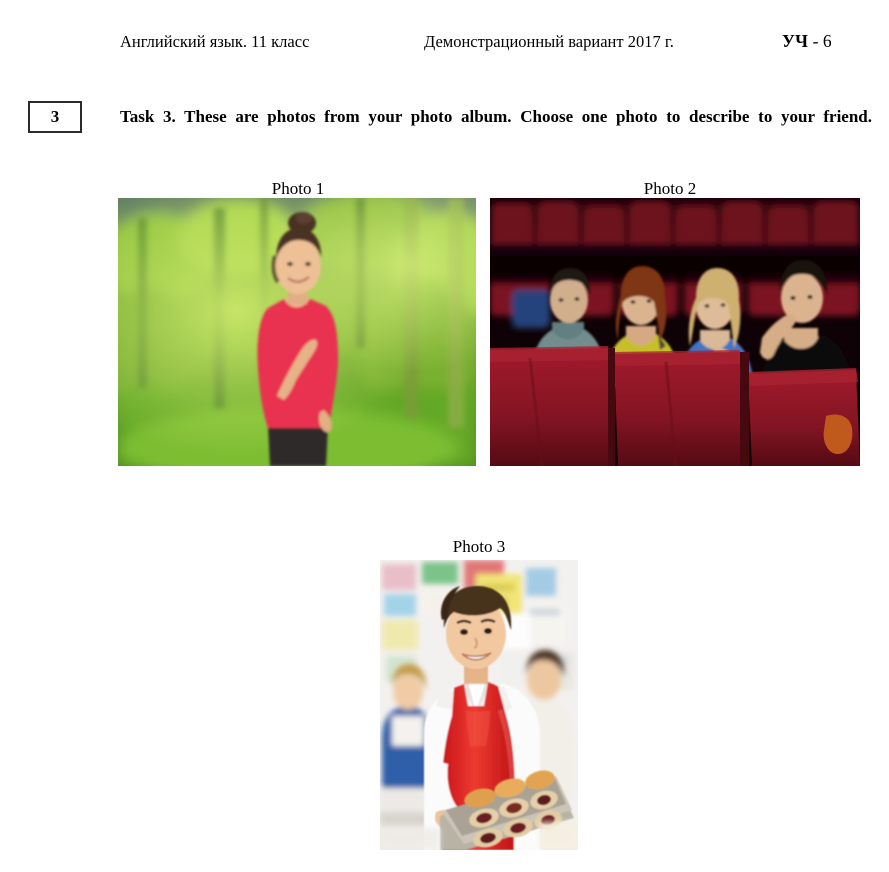  I want to click on photo-1-image, so click(297, 332).